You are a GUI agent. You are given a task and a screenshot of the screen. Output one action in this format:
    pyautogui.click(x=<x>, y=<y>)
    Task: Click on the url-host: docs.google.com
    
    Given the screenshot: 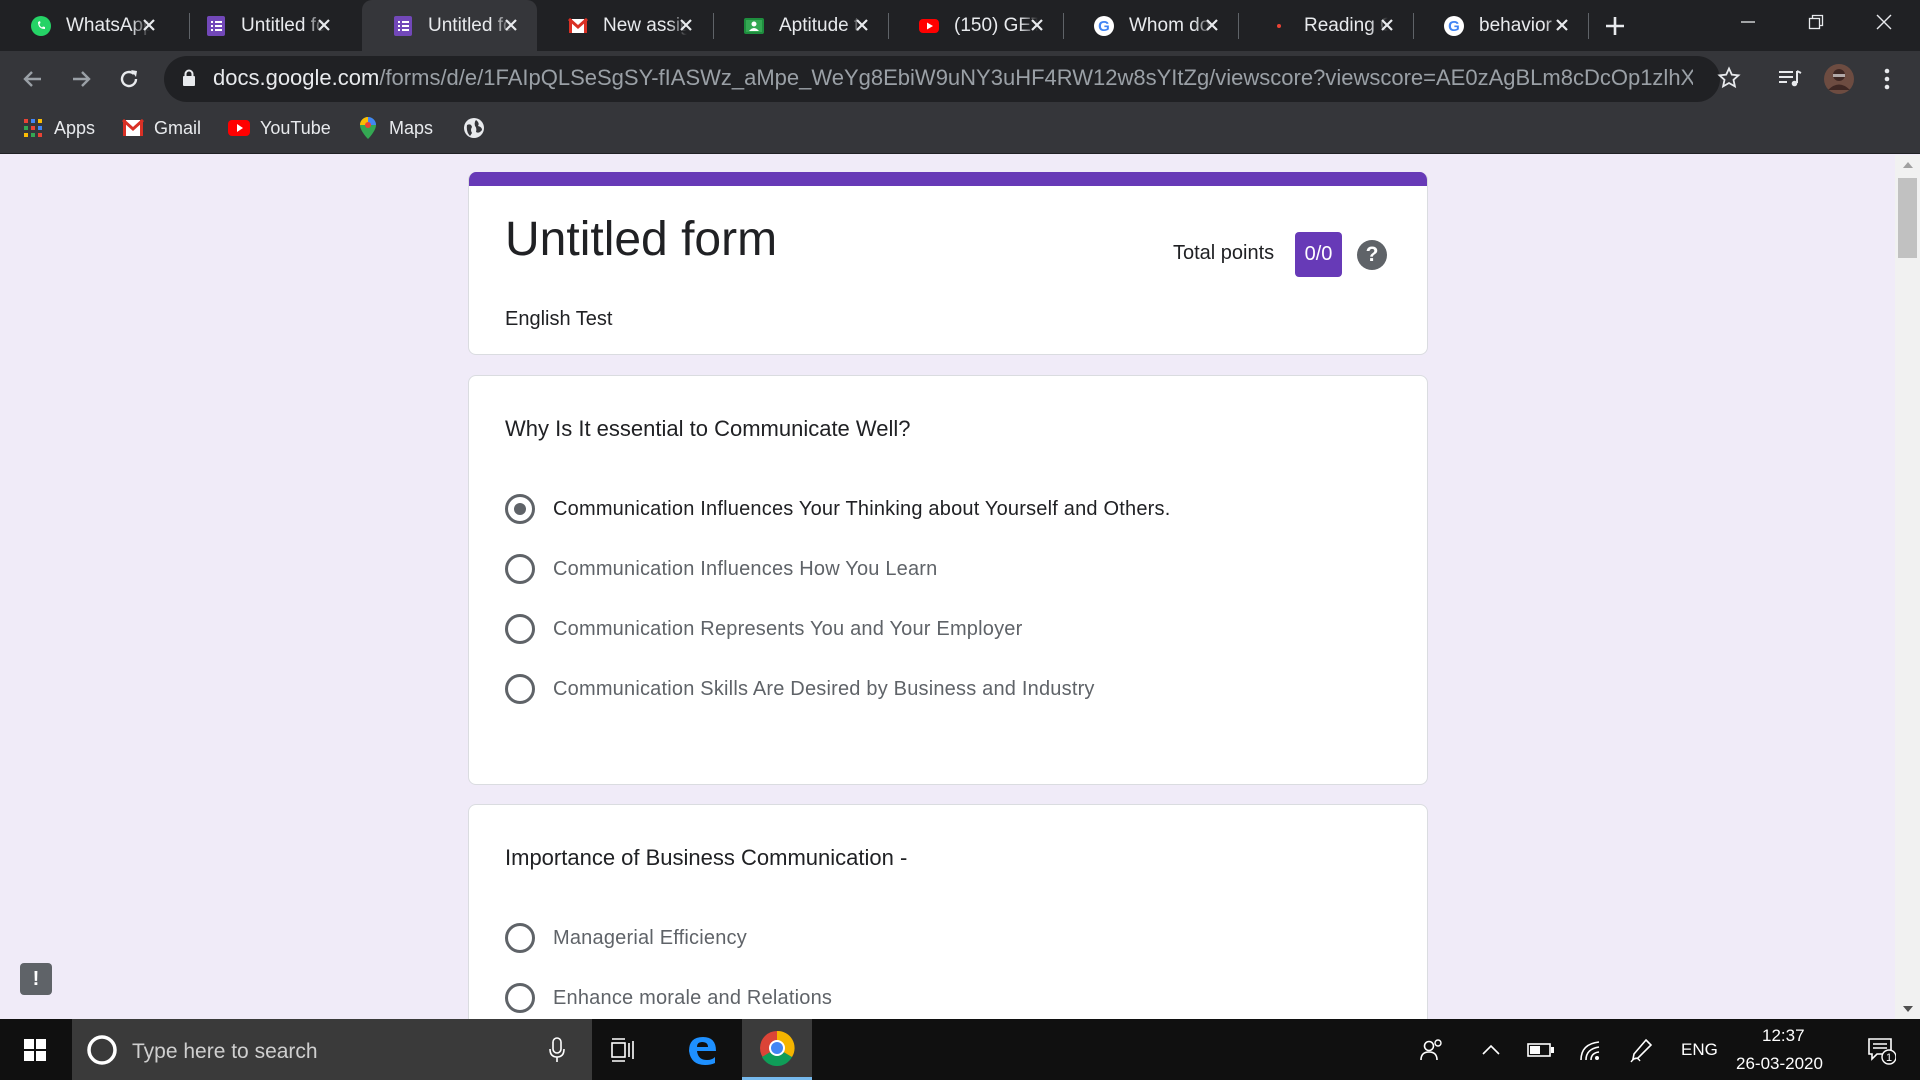 What is the action you would take?
    pyautogui.click(x=296, y=77)
    